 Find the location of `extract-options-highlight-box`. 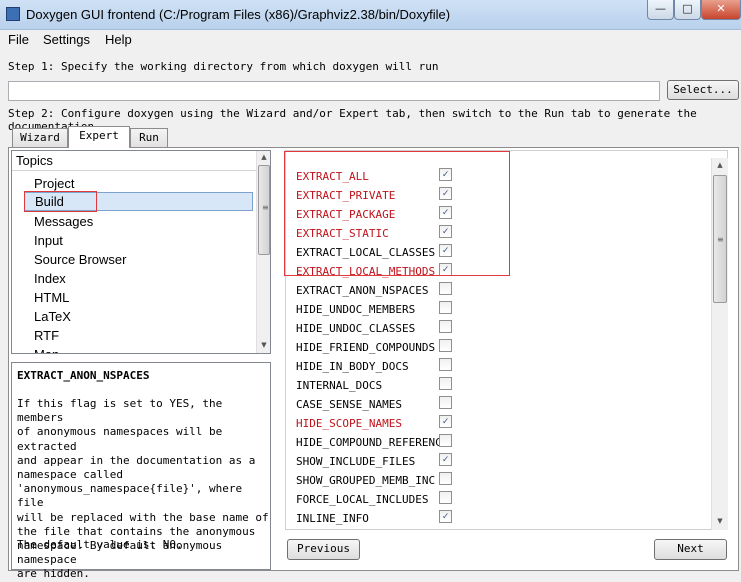

extract-options-highlight-box is located at coordinates (397, 213).